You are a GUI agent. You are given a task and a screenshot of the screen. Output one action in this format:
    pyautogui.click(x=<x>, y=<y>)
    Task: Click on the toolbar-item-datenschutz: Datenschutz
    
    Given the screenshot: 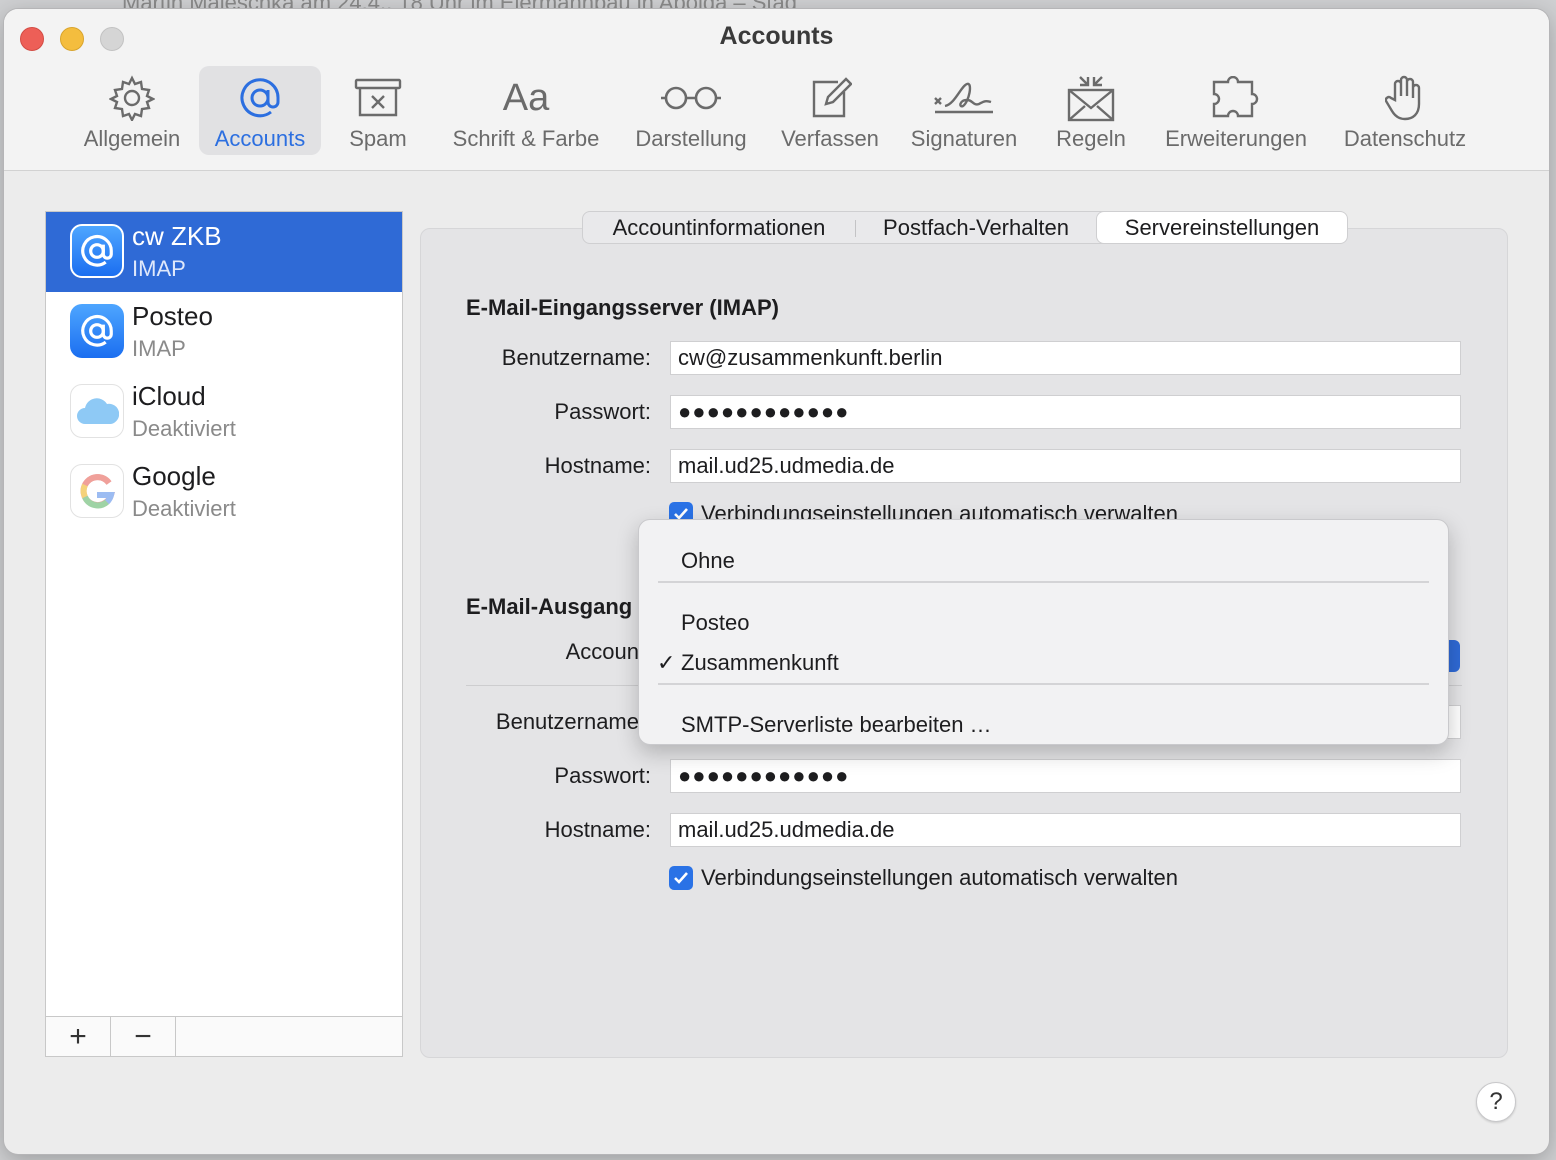 What is the action you would take?
    pyautogui.click(x=1405, y=110)
    